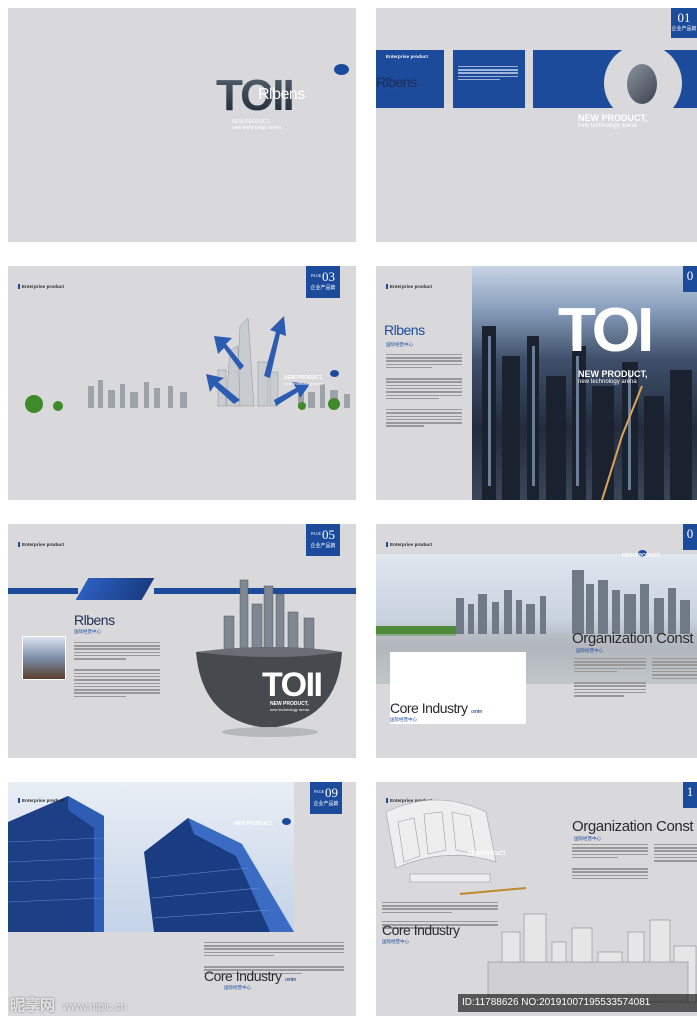 Image resolution: width=697 pixels, height=1024 pixels. What do you see at coordinates (292, 685) in the screenshot?
I see `toii-word: TOII` at bounding box center [292, 685].